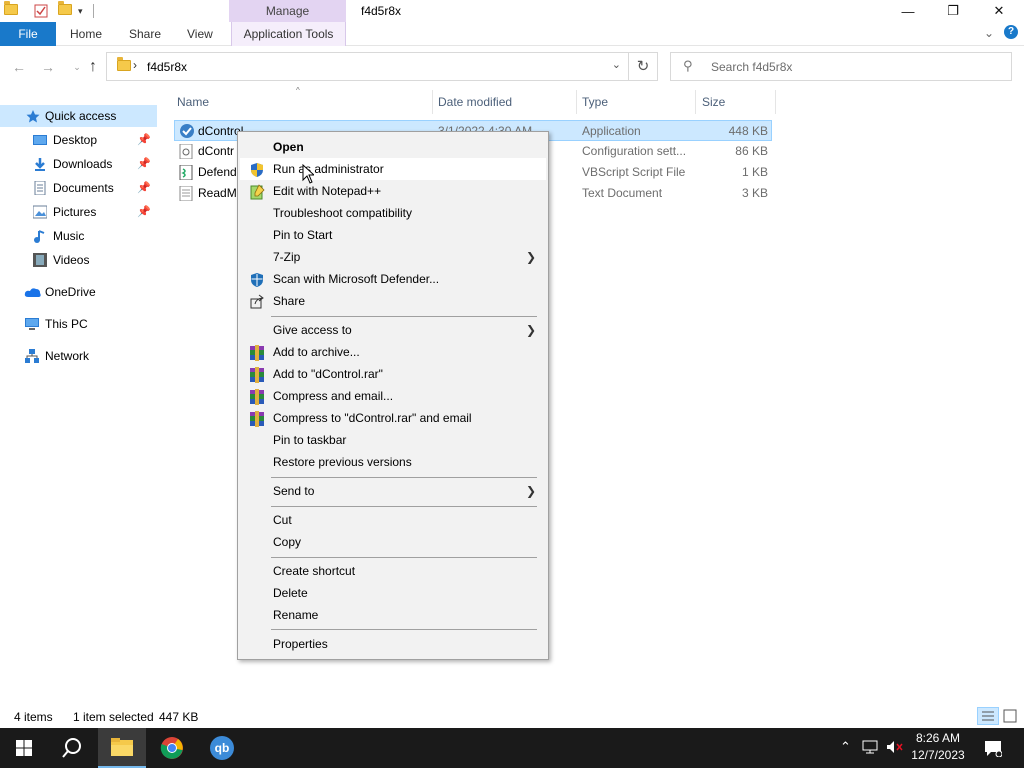 This screenshot has width=1024, height=768. Describe the element at coordinates (48, 67) in the screenshot. I see `forward-arrow-icon: →` at that location.